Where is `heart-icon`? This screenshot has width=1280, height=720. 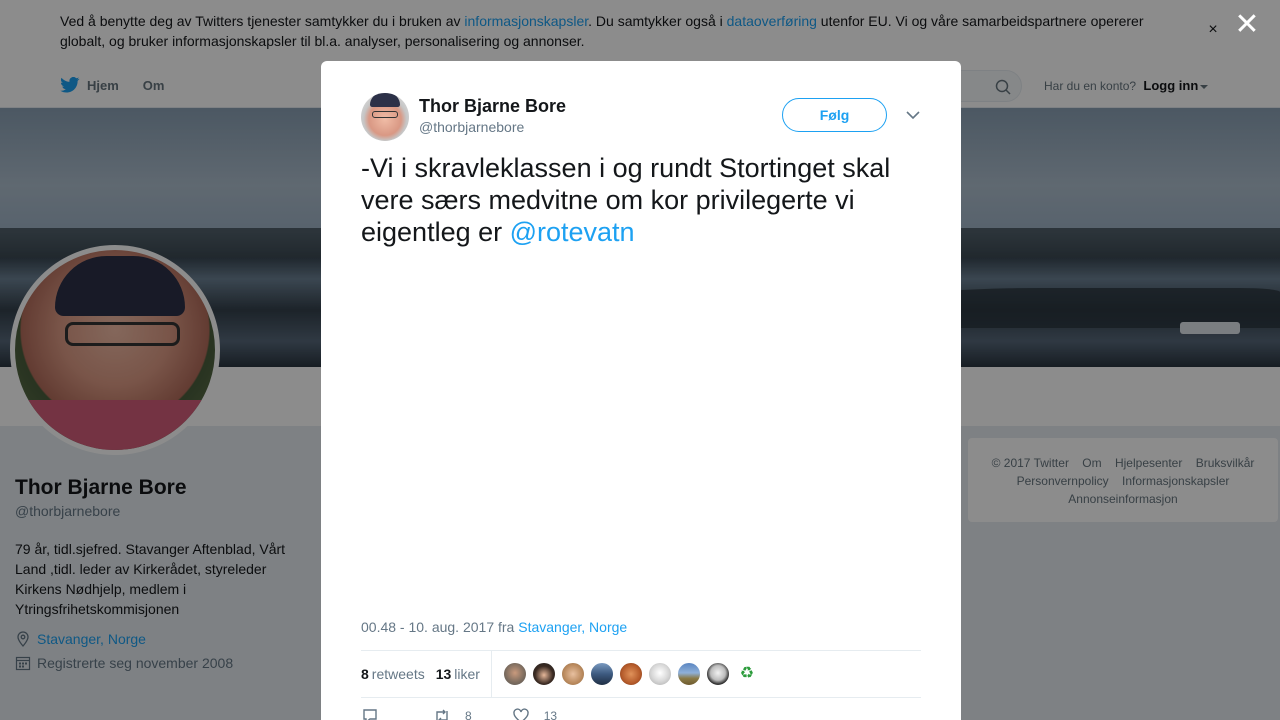
heart-icon is located at coordinates (520, 714).